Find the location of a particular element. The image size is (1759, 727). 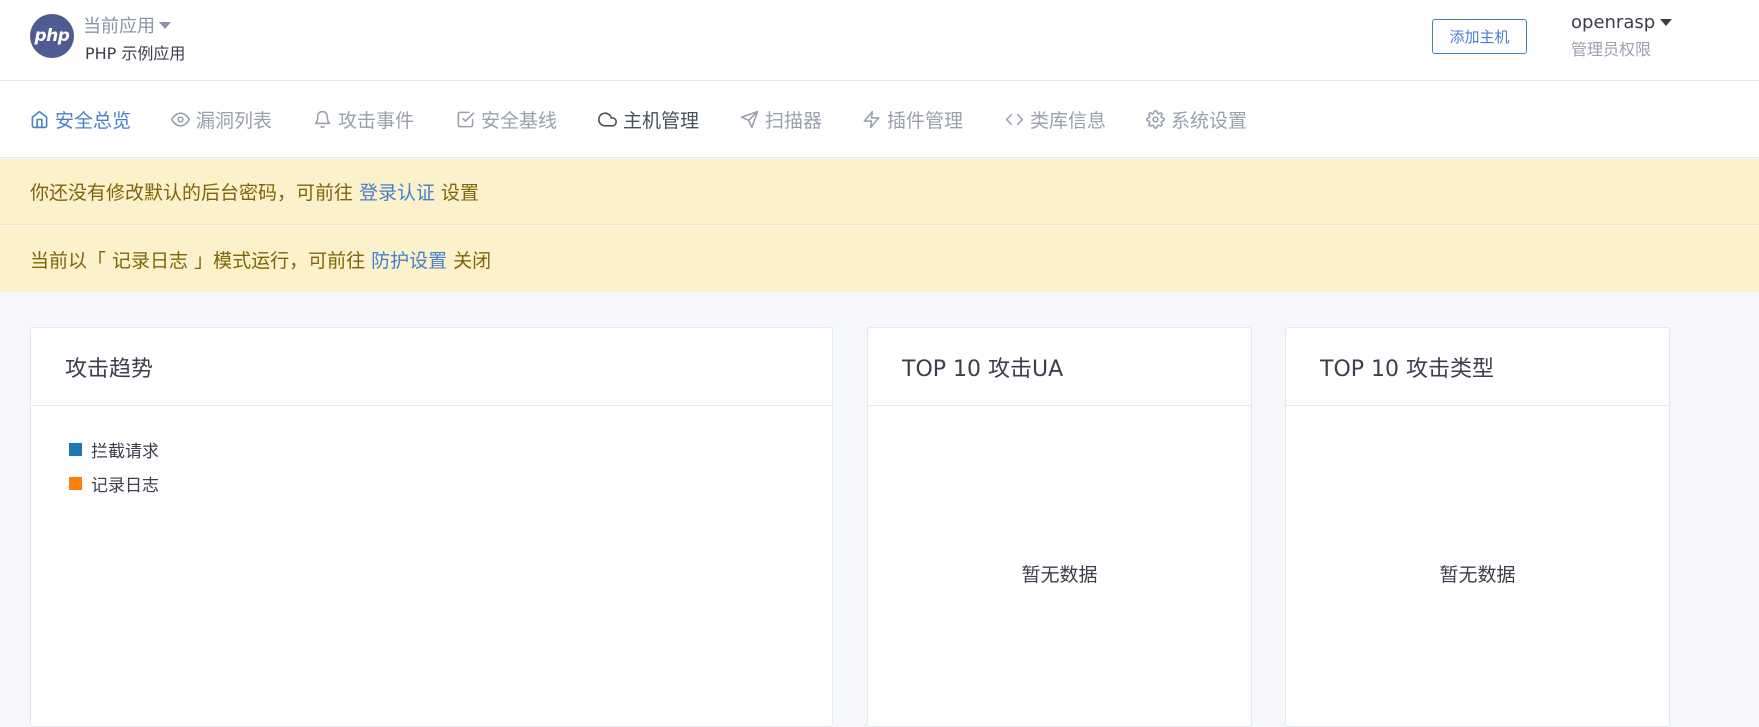

zap-icon is located at coordinates (871, 119).